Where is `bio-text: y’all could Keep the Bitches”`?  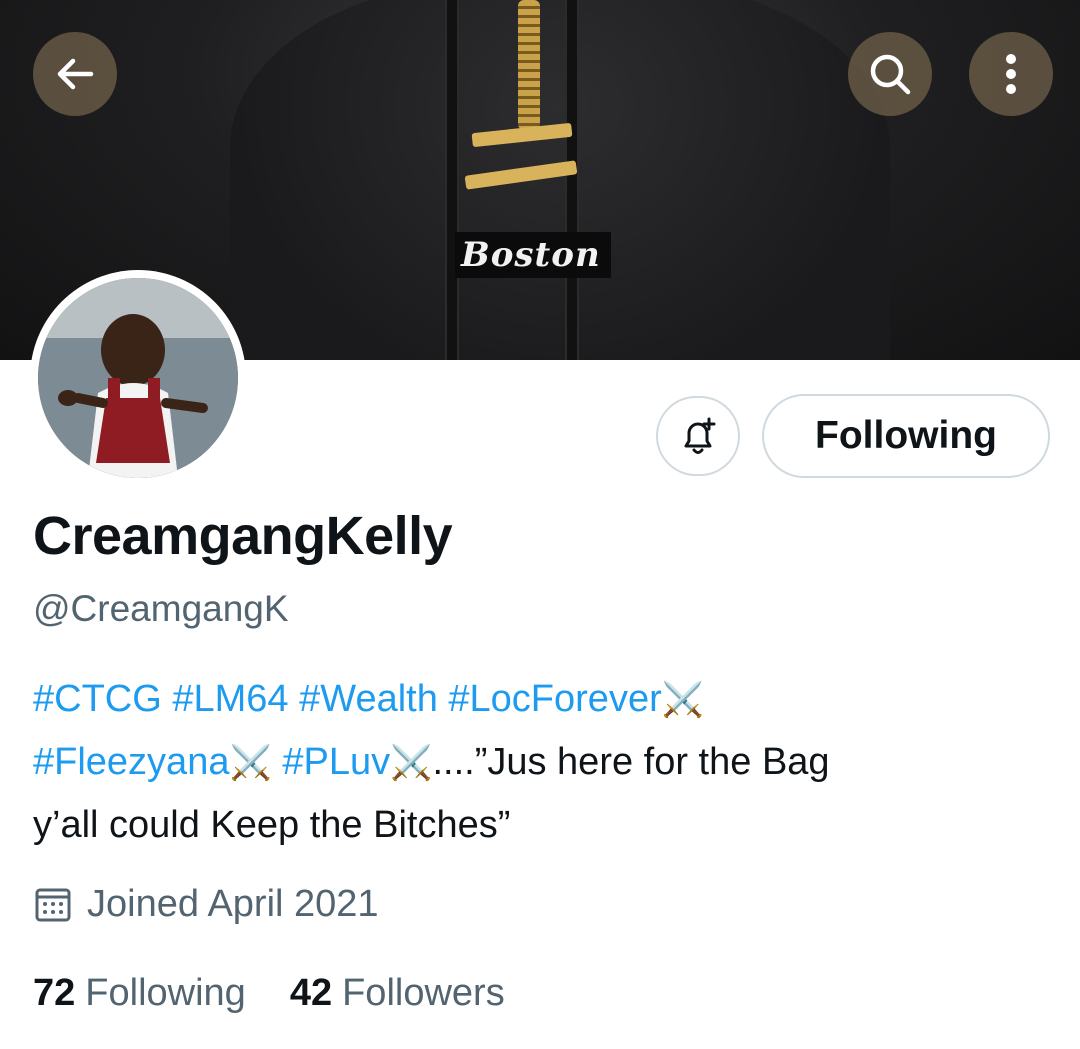 bio-text: y’all could Keep the Bitches” is located at coordinates (272, 825).